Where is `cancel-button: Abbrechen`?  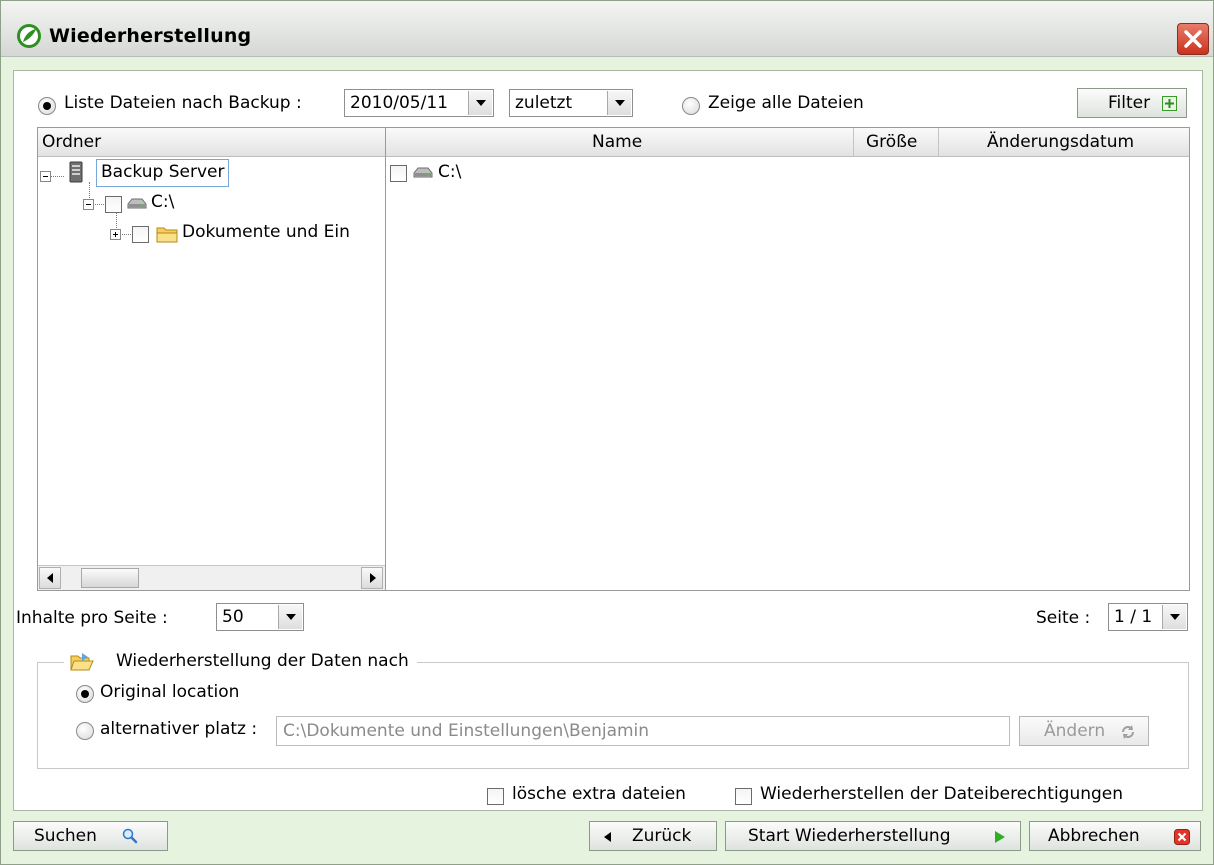 cancel-button: Abbrechen is located at coordinates (1115, 836).